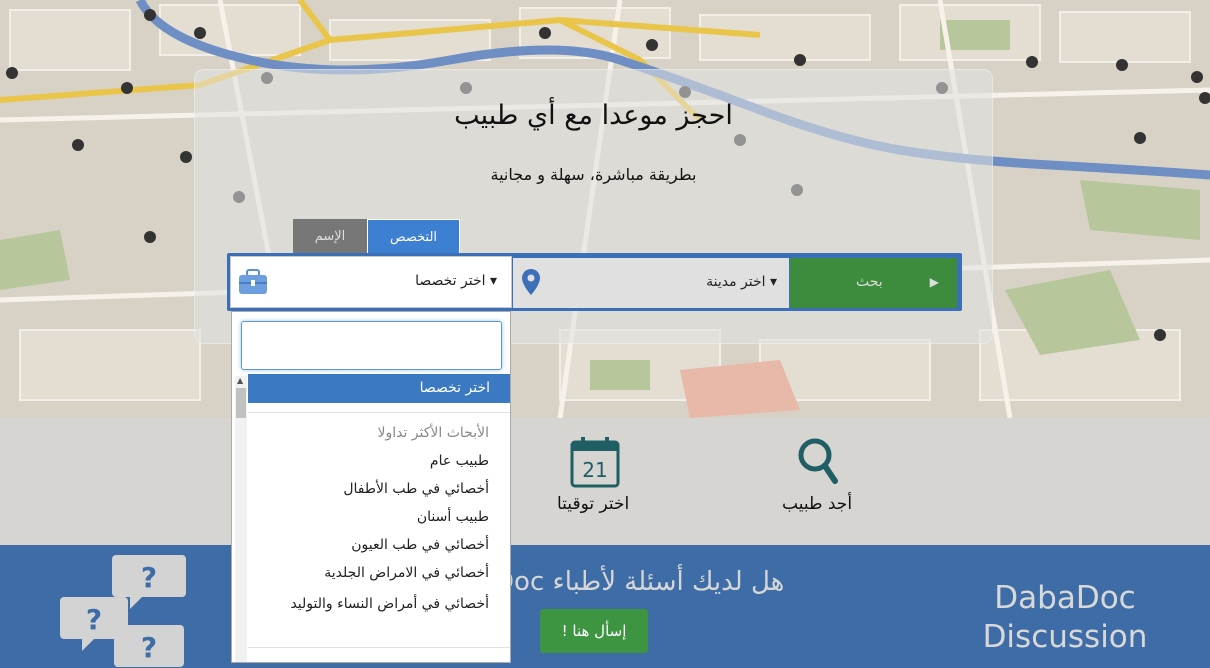 The height and width of the screenshot is (668, 1210). What do you see at coordinates (433, 433) in the screenshot?
I see `dropdown-group-label: الأبحاث الأكثر تداولا` at bounding box center [433, 433].